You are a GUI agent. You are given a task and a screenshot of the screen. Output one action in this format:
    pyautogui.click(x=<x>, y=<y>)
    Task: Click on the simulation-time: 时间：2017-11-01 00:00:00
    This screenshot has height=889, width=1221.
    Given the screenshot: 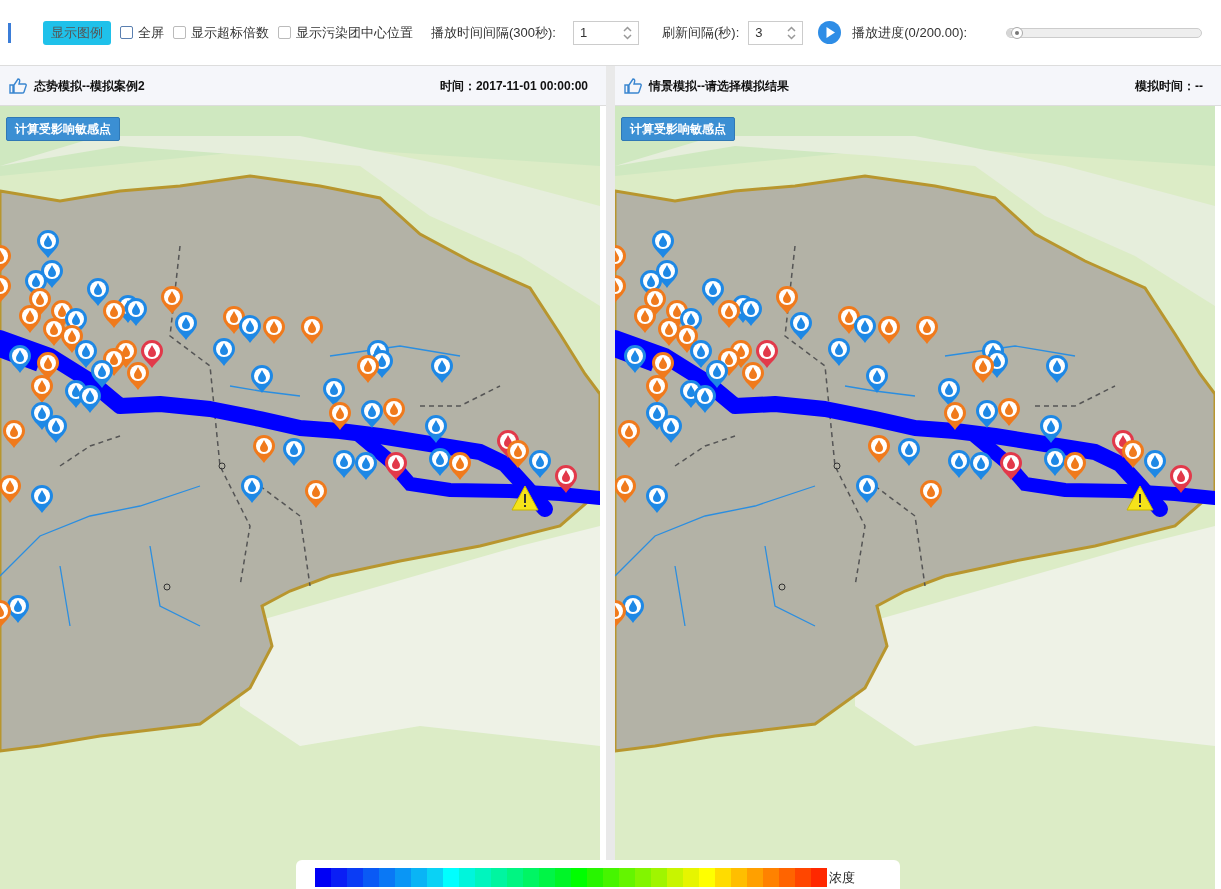 What is the action you would take?
    pyautogui.click(x=513, y=86)
    